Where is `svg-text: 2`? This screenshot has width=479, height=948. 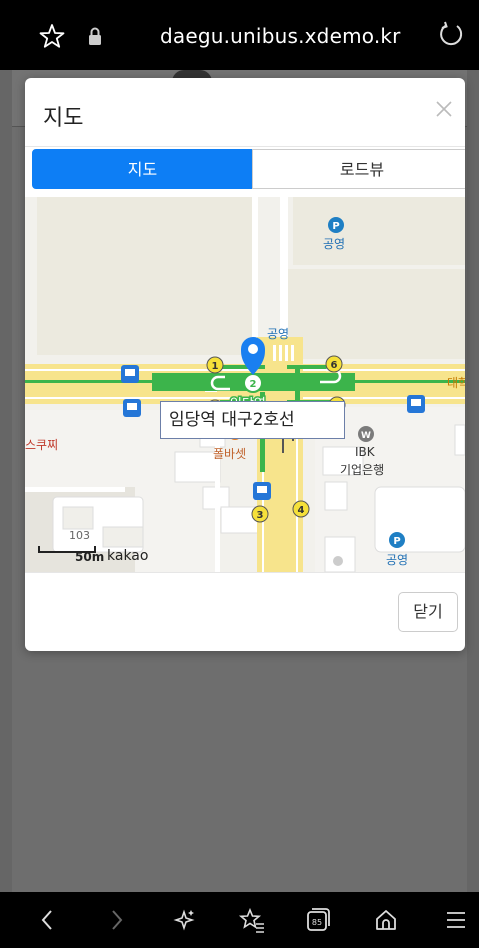
svg-text: 2 is located at coordinates (253, 384).